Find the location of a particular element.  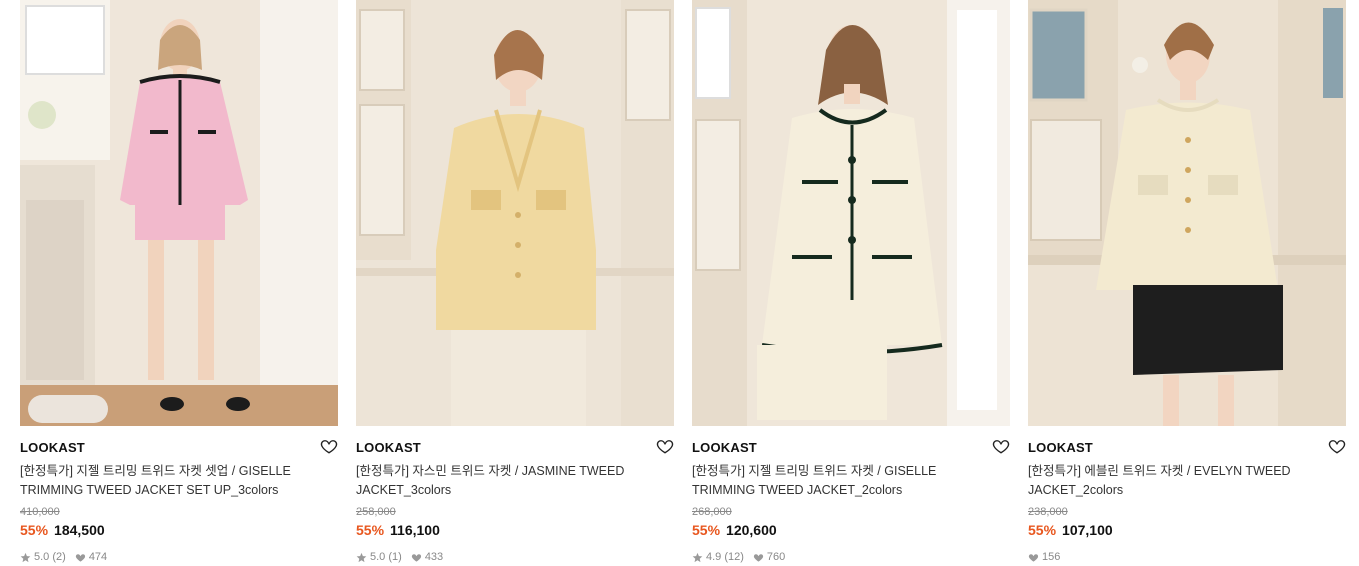

review-count: (2) is located at coordinates (59, 557).